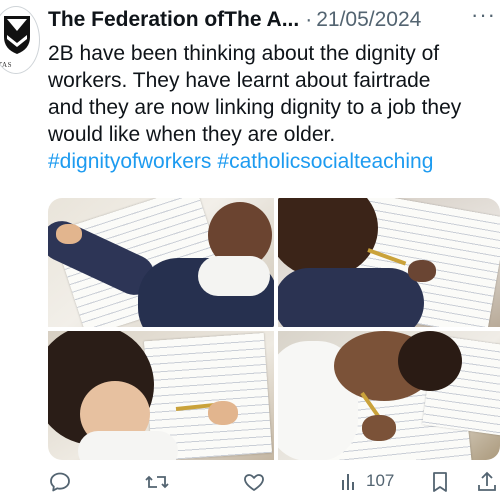 The height and width of the screenshot is (501, 500). What do you see at coordinates (129, 161) in the screenshot?
I see `hashtag-link: #dignityofworkers` at bounding box center [129, 161].